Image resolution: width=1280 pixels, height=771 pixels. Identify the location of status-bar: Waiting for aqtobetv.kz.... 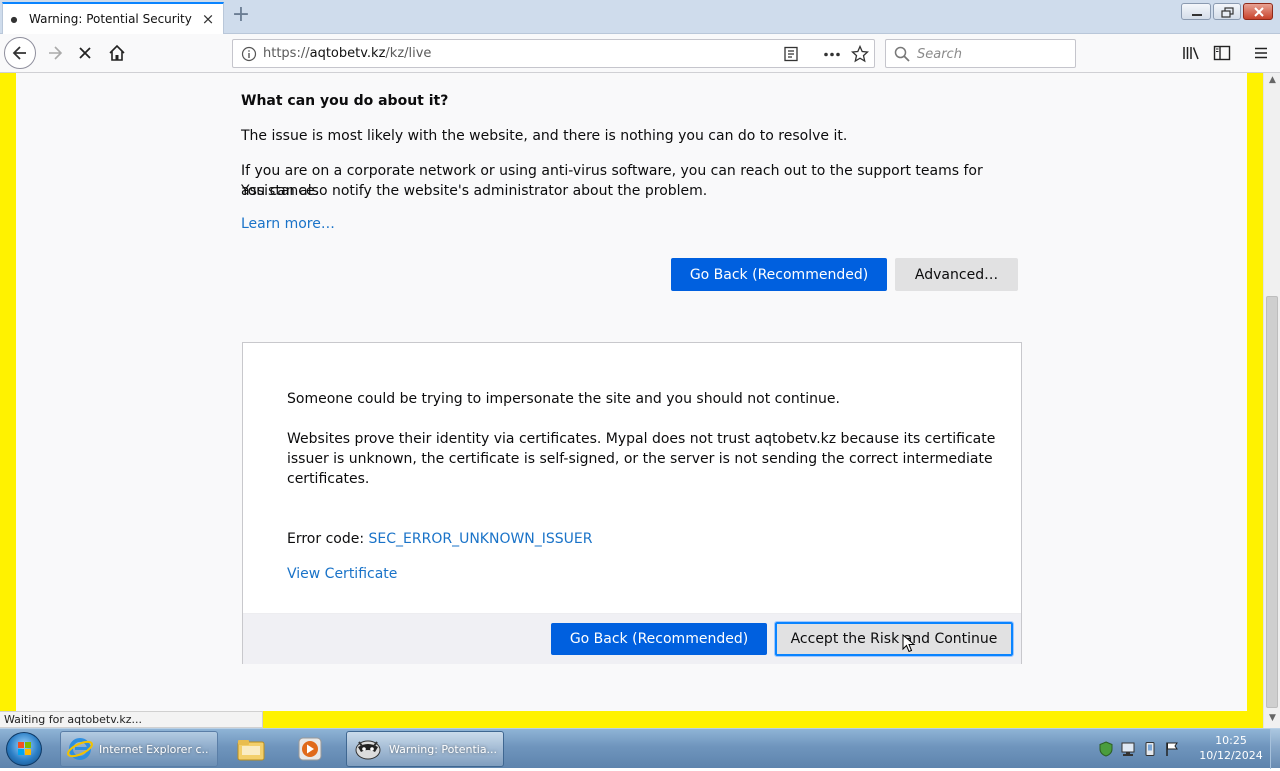
(131, 719).